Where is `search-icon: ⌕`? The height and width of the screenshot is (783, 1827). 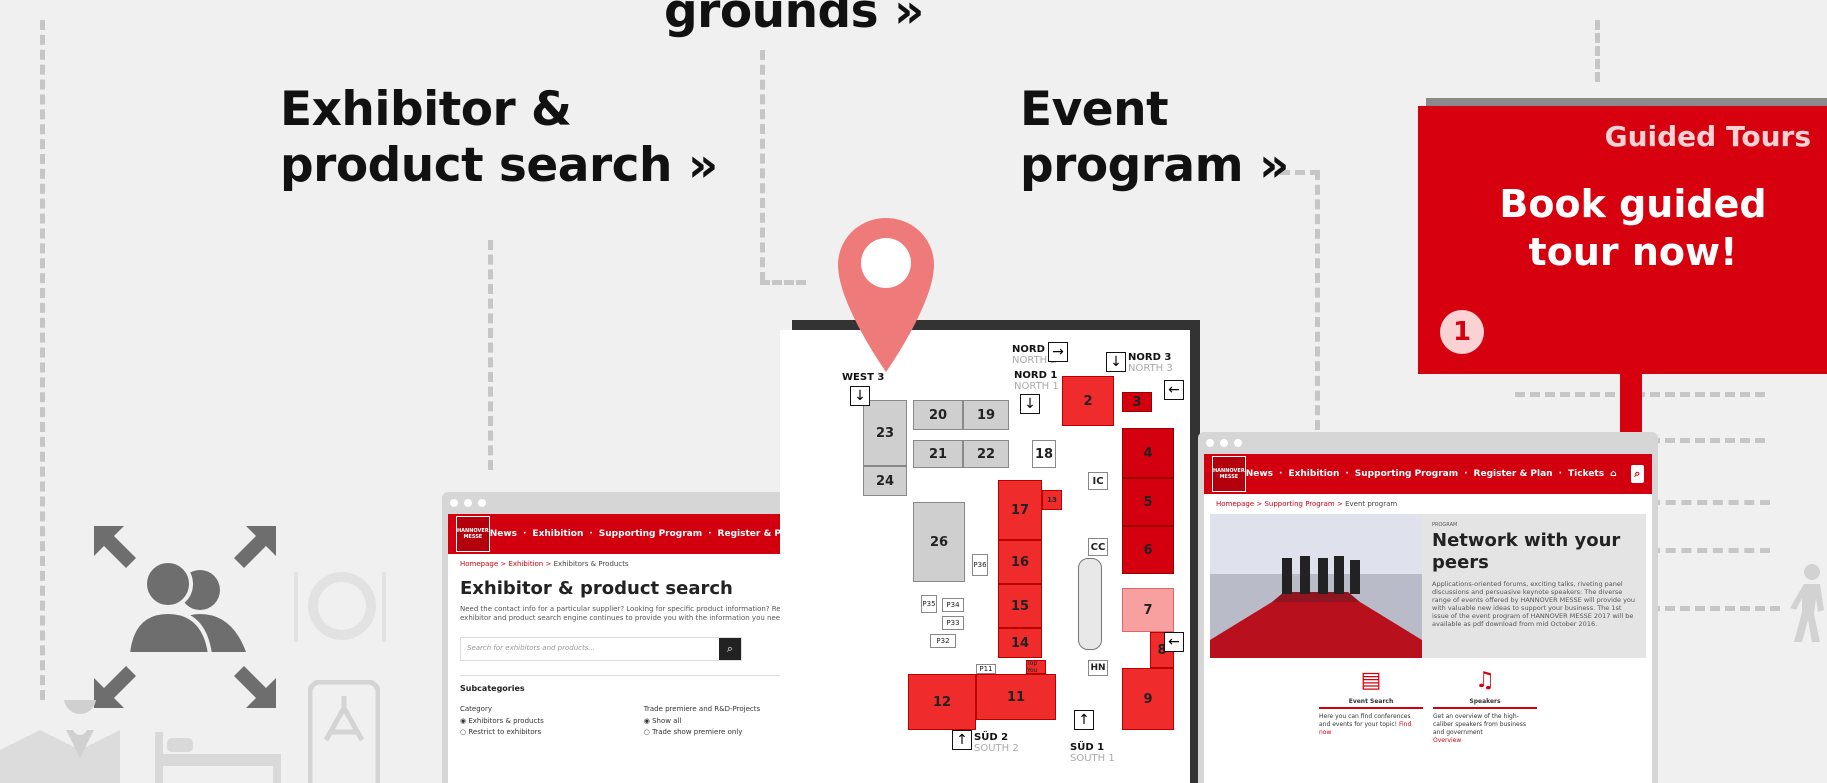
search-icon: ⌕ is located at coordinates (1637, 474).